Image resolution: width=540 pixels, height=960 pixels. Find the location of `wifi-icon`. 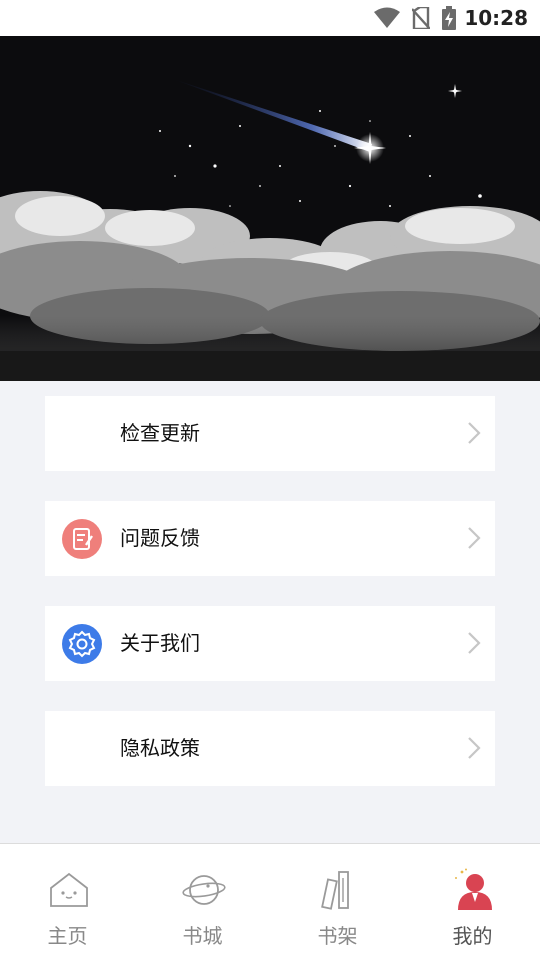

wifi-icon is located at coordinates (387, 18).